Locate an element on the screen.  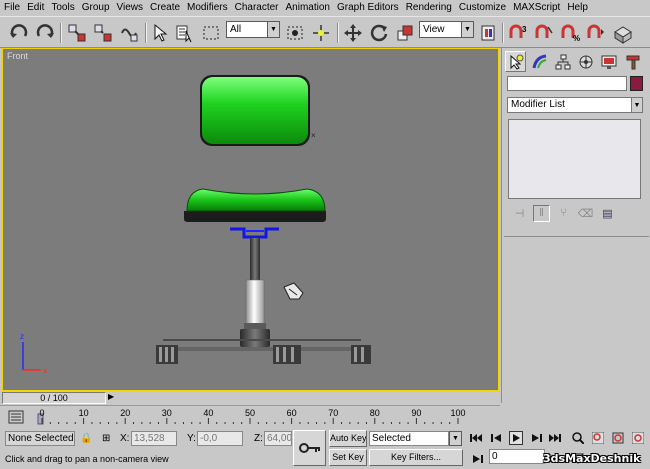
bind-to-space-warp-button is located at coordinates (129, 33).